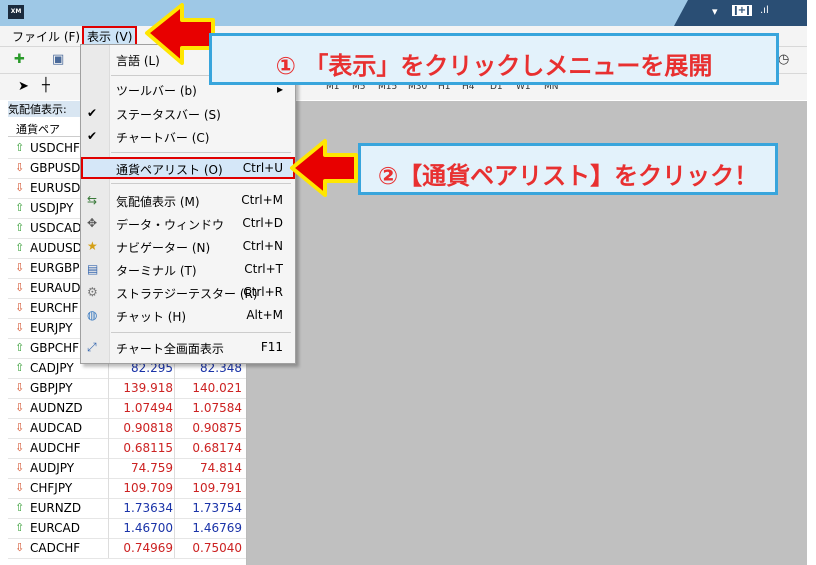 The width and height of the screenshot is (816, 565). Describe the element at coordinates (271, 347) in the screenshot. I see `menu-item-shortcut: F11` at that location.